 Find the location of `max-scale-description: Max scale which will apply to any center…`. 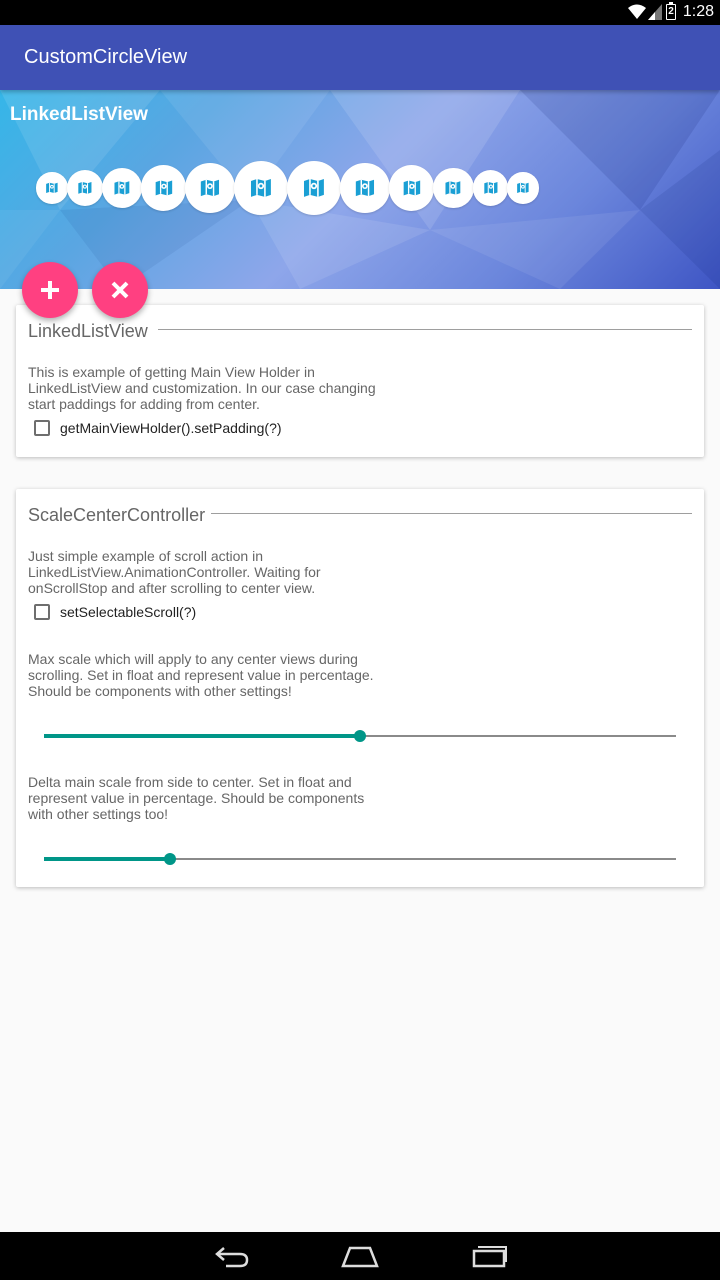

max-scale-description: Max scale which will apply to any center… is located at coordinates (228, 675).